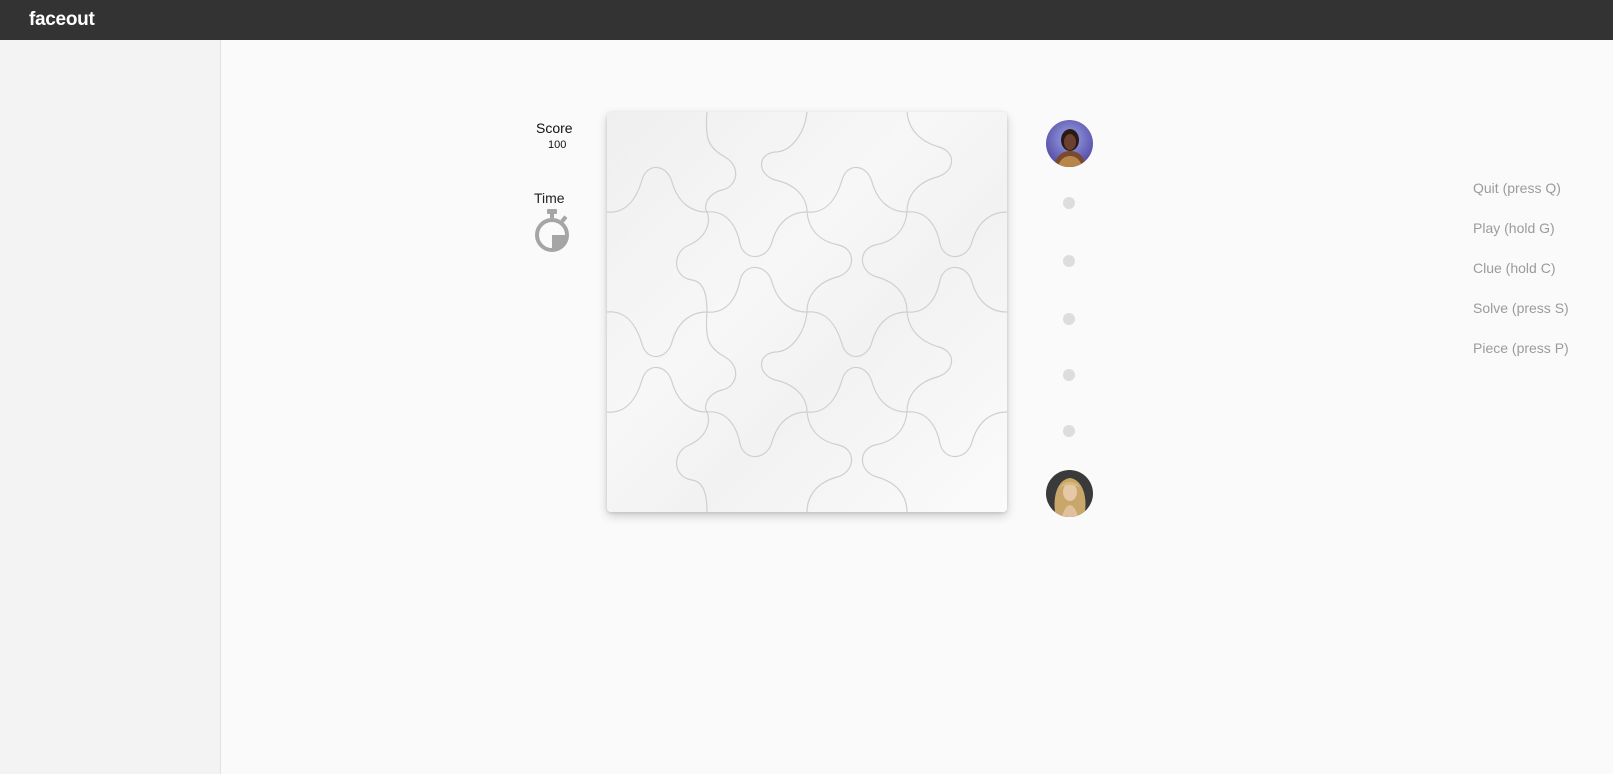 This screenshot has width=1613, height=774. What do you see at coordinates (1521, 348) in the screenshot?
I see `piece-button: Piece (press P)` at bounding box center [1521, 348].